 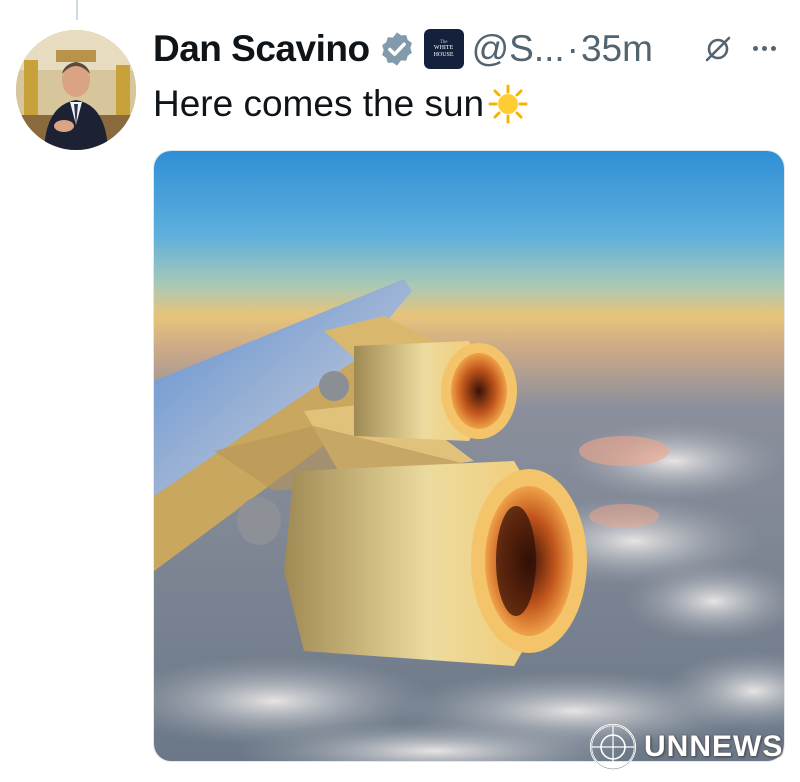 I want to click on more-options-icon, so click(x=764, y=48).